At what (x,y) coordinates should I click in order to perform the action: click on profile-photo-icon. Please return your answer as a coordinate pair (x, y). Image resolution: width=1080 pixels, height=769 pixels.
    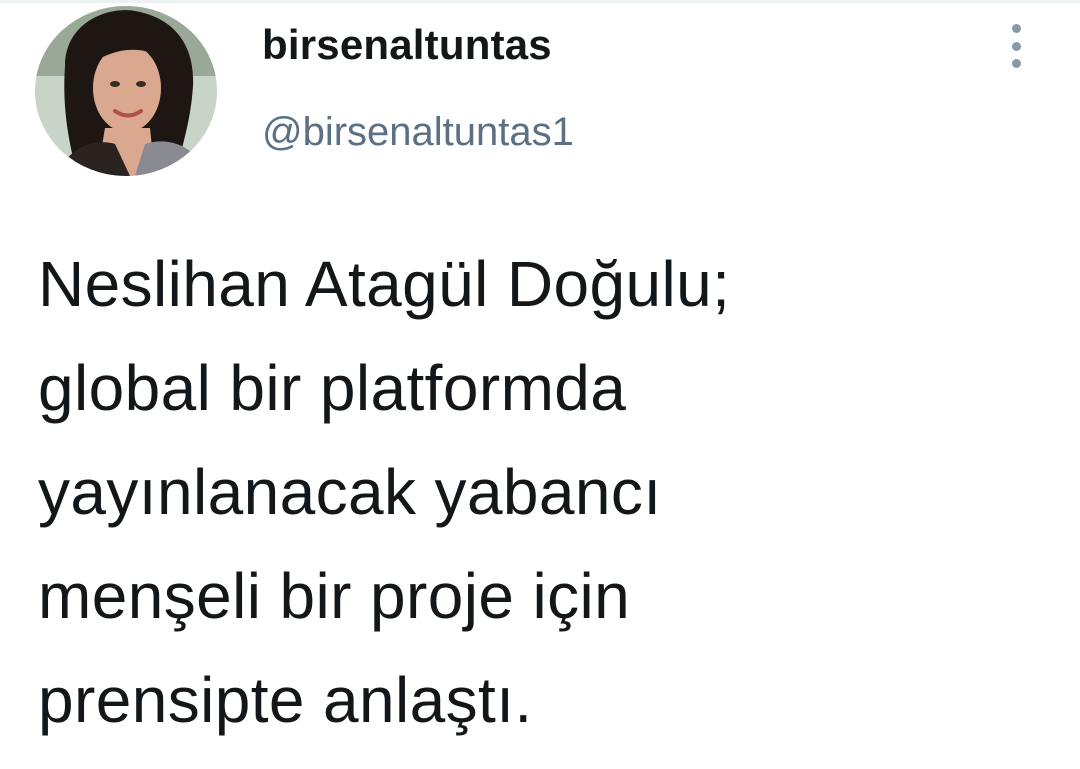
    Looking at the image, I should click on (126, 91).